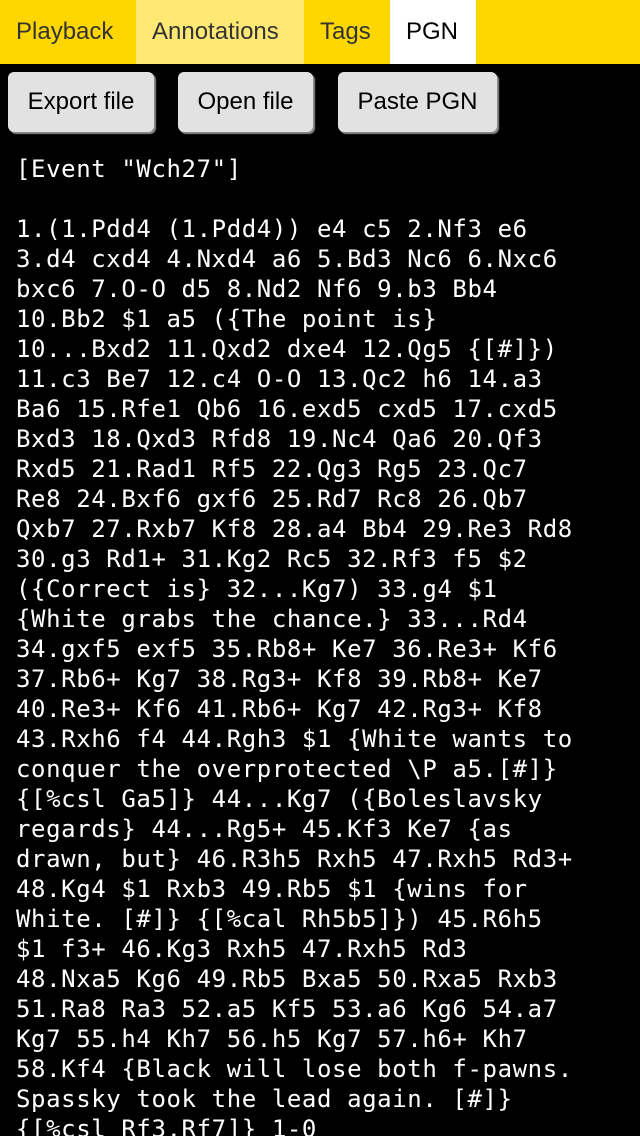  I want to click on tab-pgn: PGN, so click(433, 32).